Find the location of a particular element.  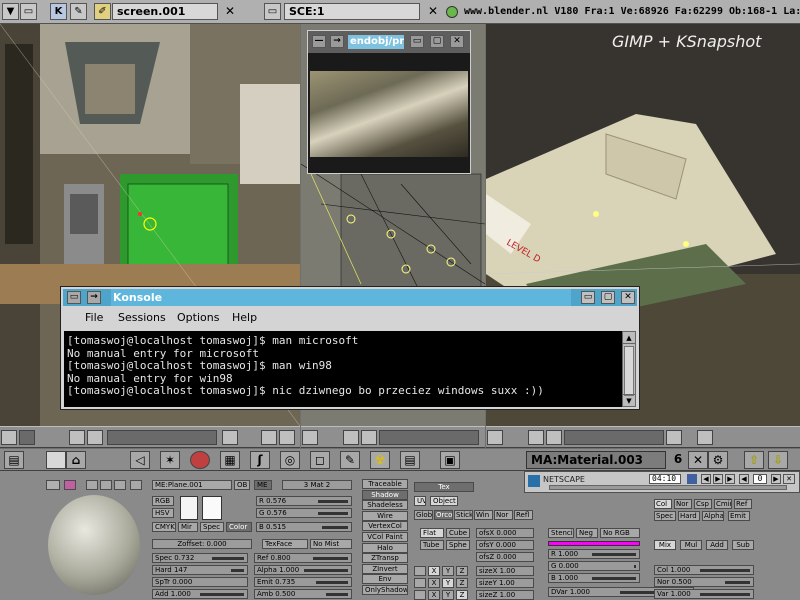

view-icon: ◁ is located at coordinates (140, 460).